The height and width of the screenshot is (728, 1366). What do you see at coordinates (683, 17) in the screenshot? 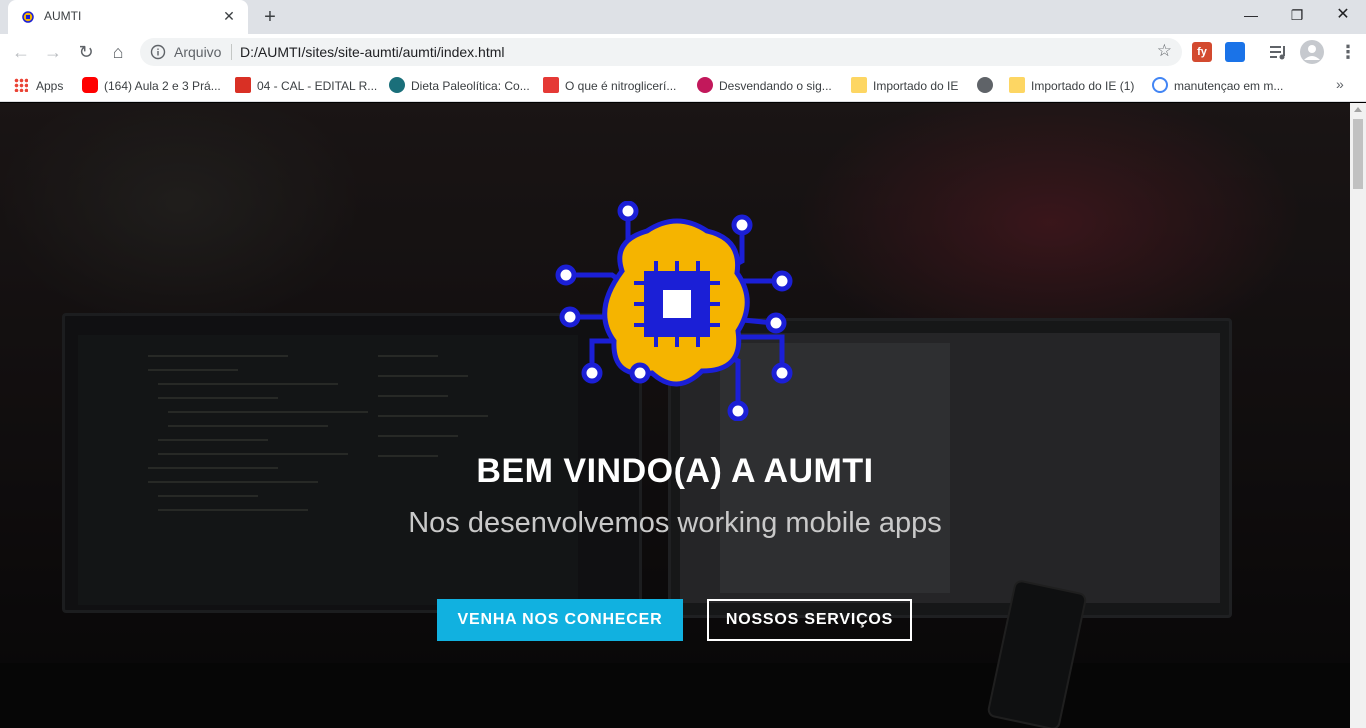
I see `tab-strip: AUMTI ✕ + — ❐ ✕` at bounding box center [683, 17].